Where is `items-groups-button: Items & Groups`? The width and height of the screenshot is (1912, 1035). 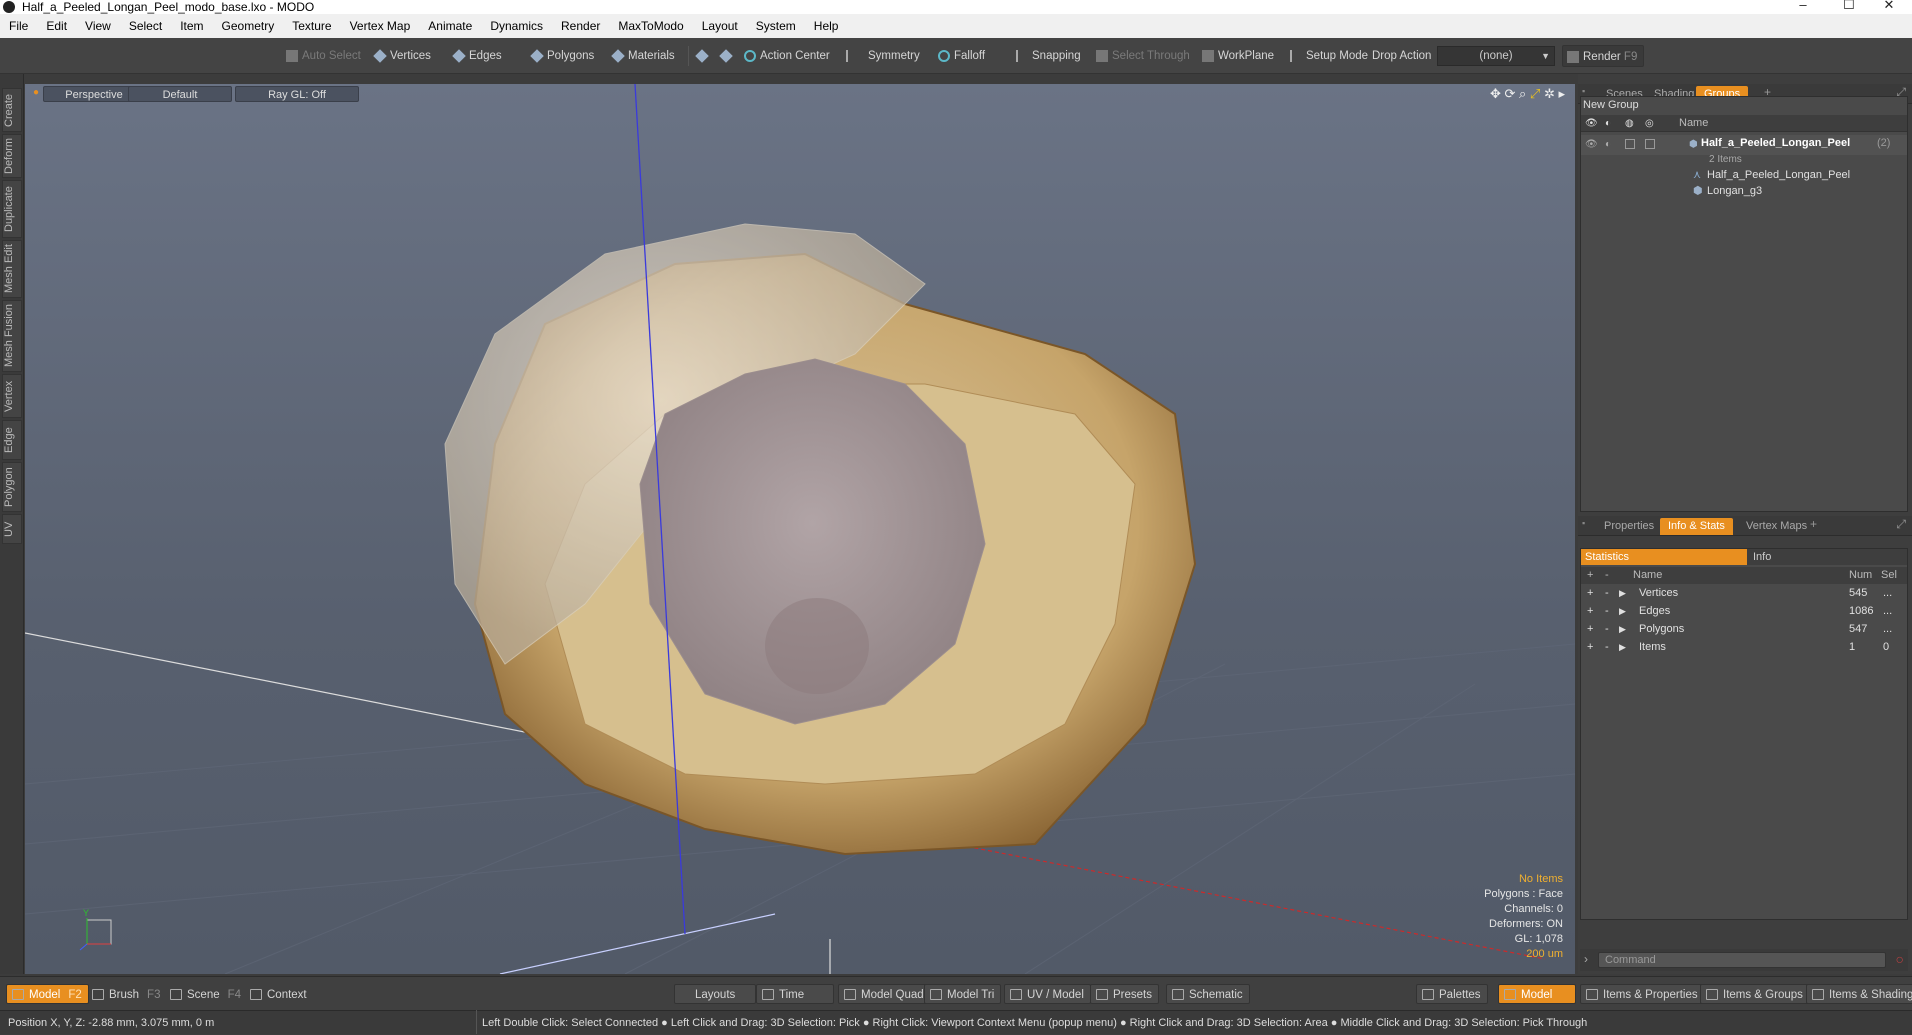
items-groups-button: Items & Groups is located at coordinates (1755, 994).